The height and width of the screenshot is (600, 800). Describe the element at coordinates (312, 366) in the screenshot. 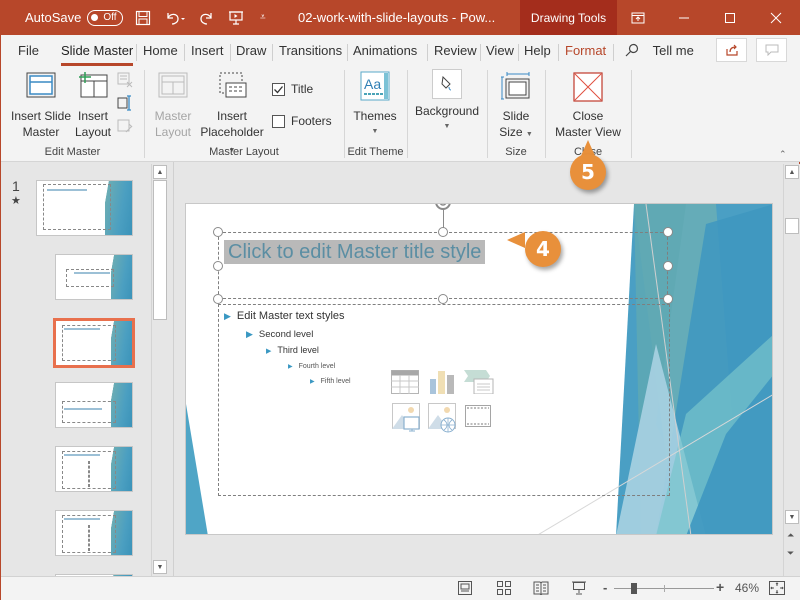

I see `text-level-4: ▶ Fourth level` at that location.